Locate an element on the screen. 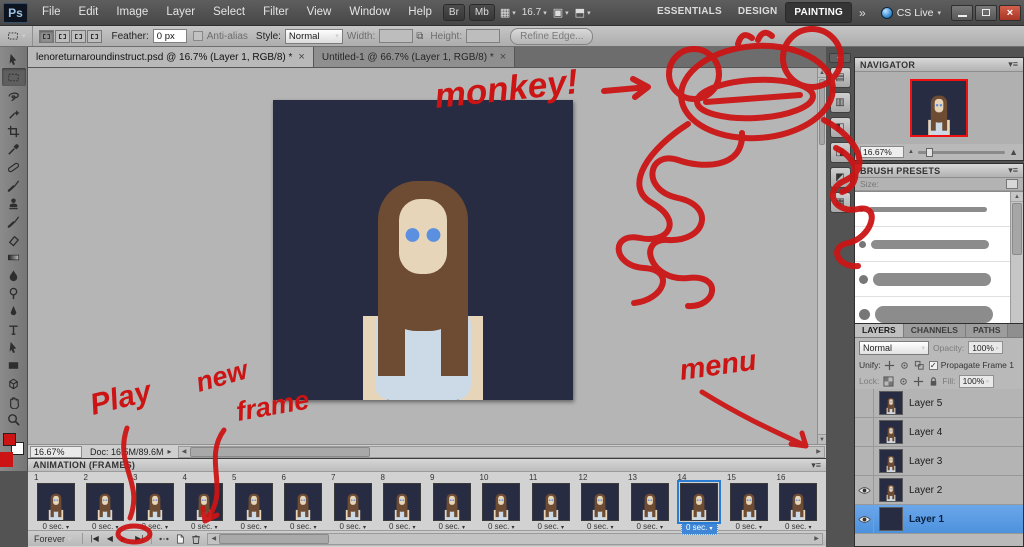  next-frame-button: ▶| is located at coordinates (139, 538).